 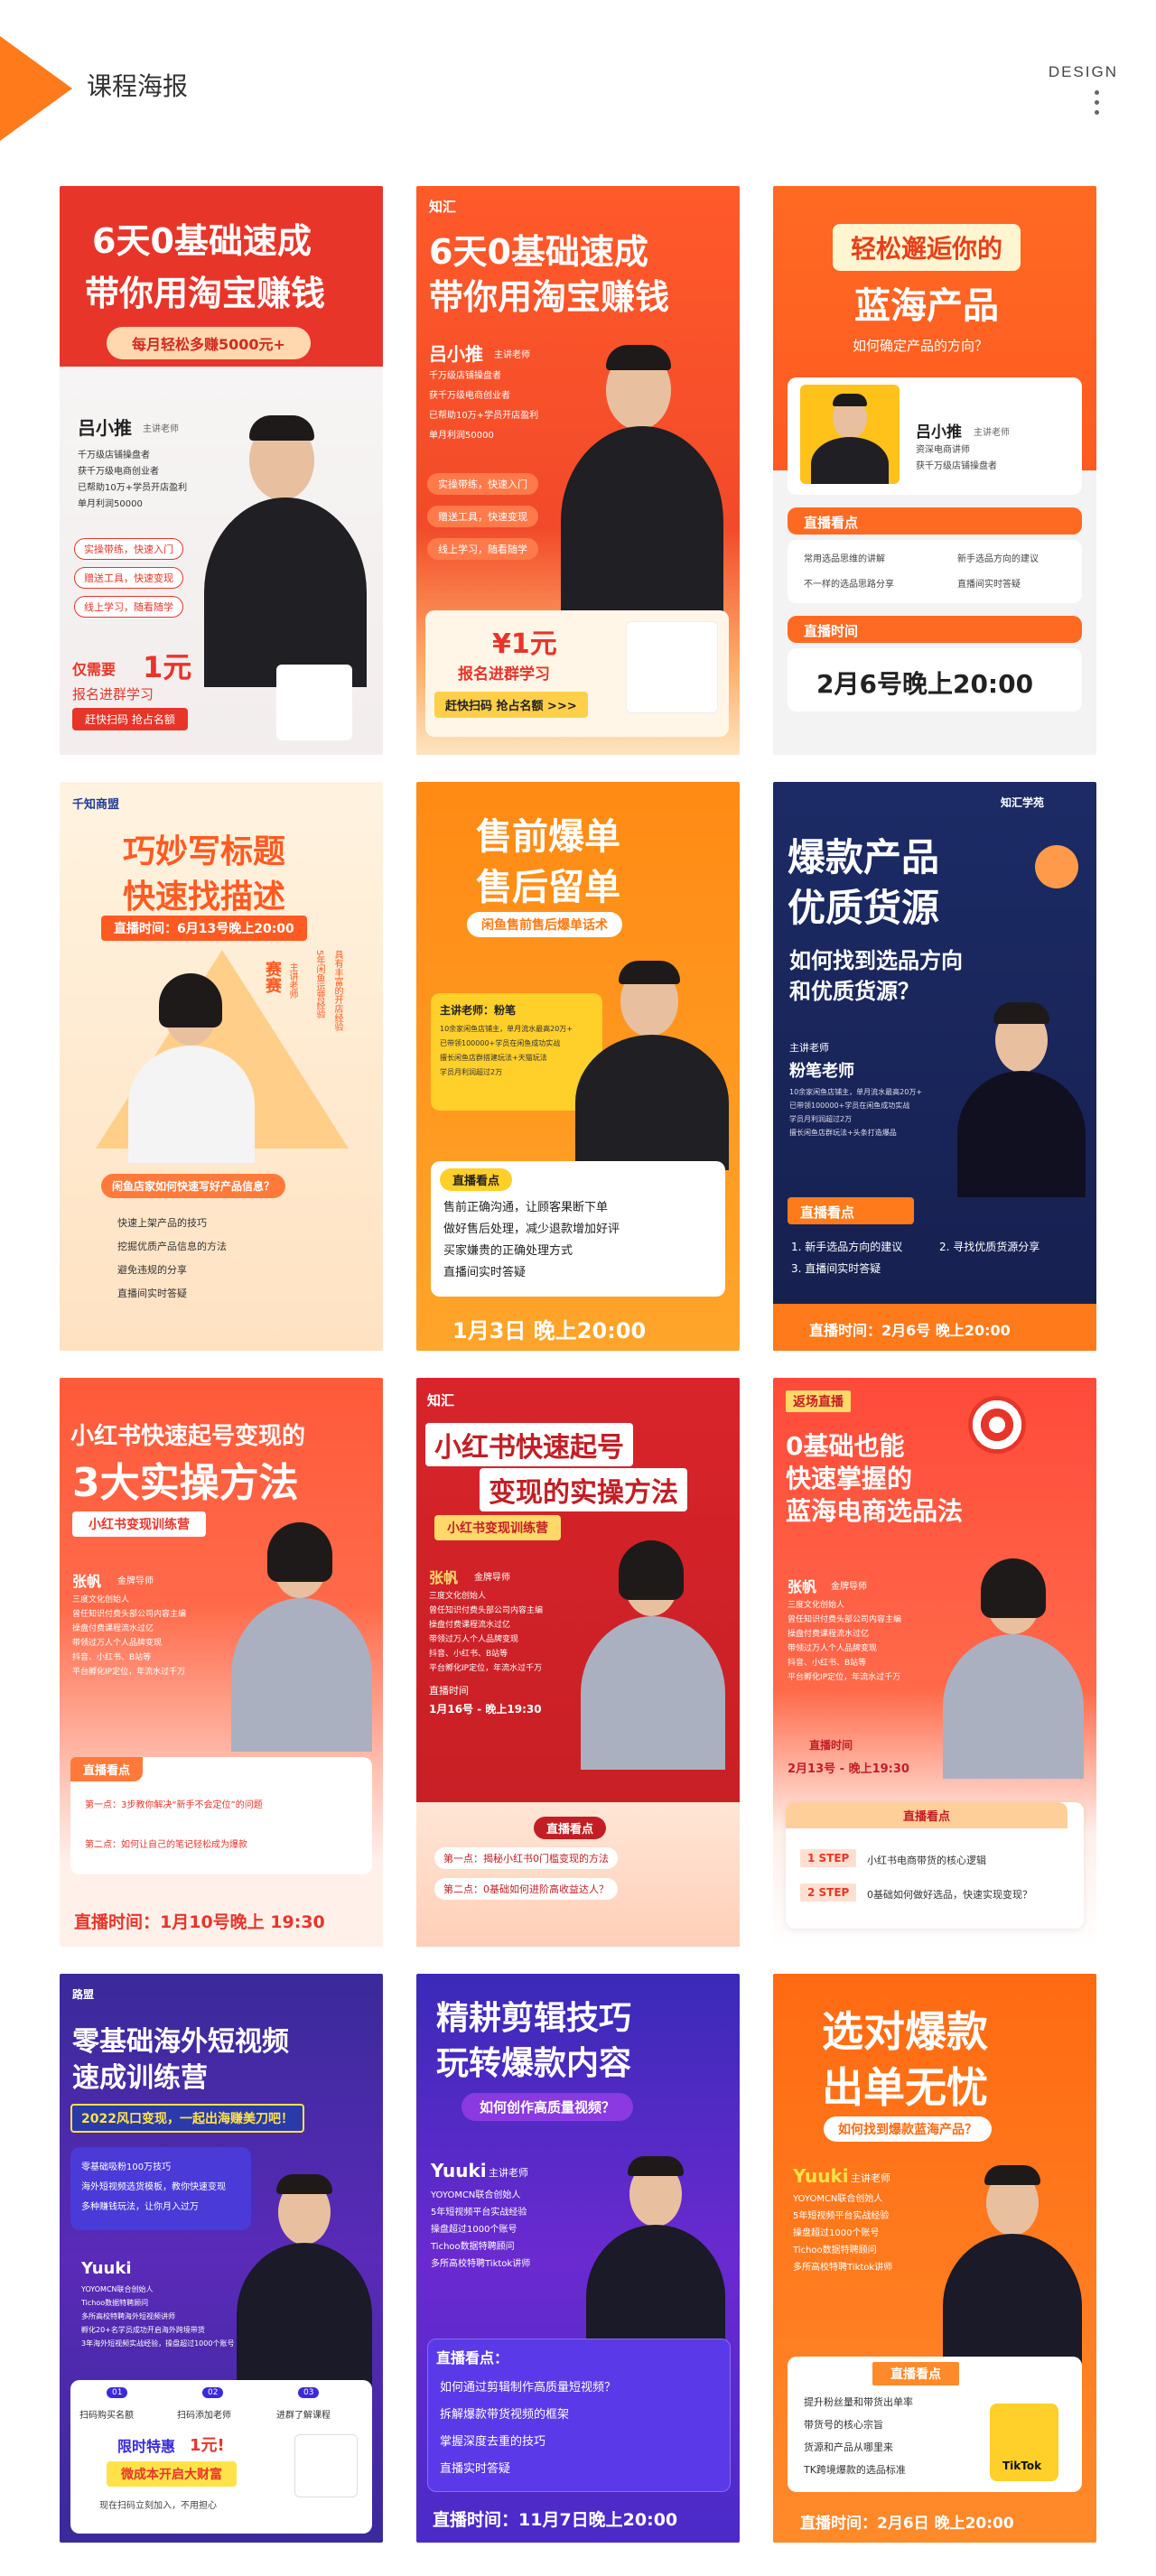 I want to click on poster-title-line-1: 售前爆单, so click(x=548, y=837).